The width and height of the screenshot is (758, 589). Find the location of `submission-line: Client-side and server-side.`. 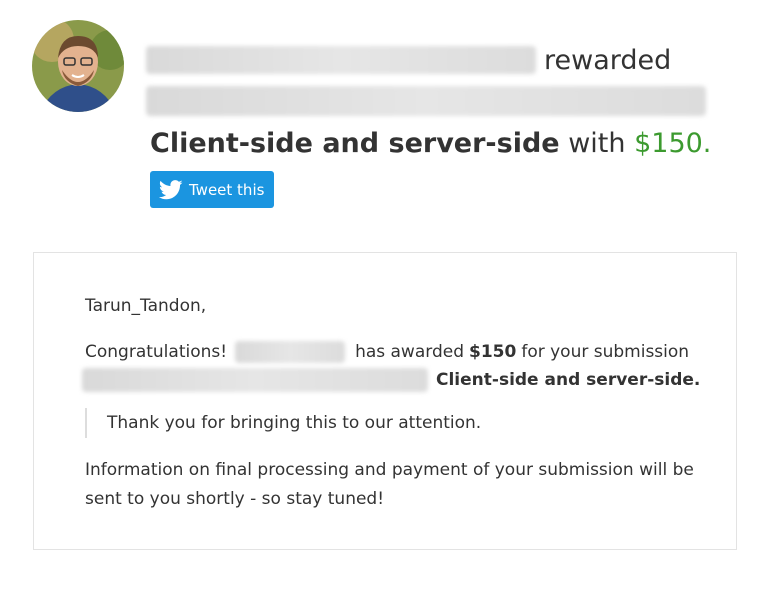

submission-line: Client-side and server-side. is located at coordinates (391, 380).